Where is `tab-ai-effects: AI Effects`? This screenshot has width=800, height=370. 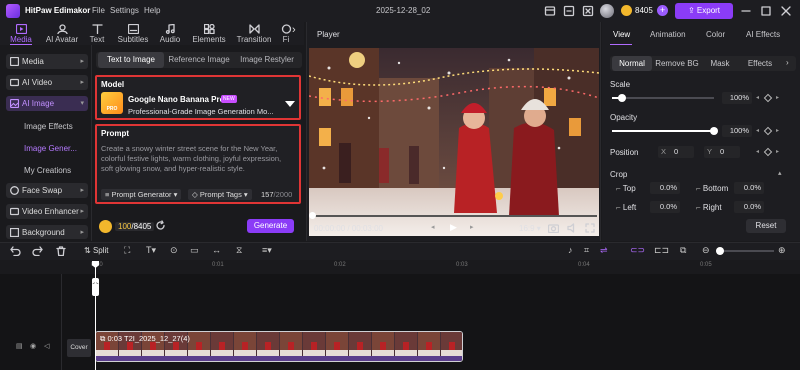 tab-ai-effects: AI Effects is located at coordinates (763, 34).